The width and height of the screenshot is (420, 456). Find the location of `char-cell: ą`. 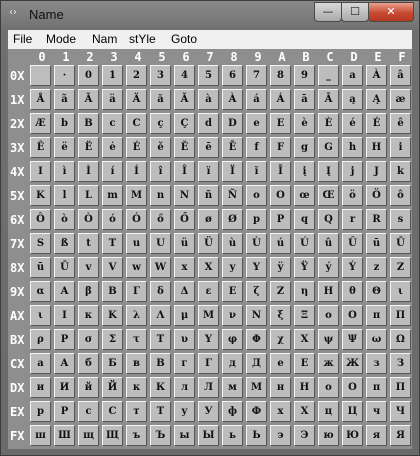

char-cell: ą is located at coordinates (352, 99).